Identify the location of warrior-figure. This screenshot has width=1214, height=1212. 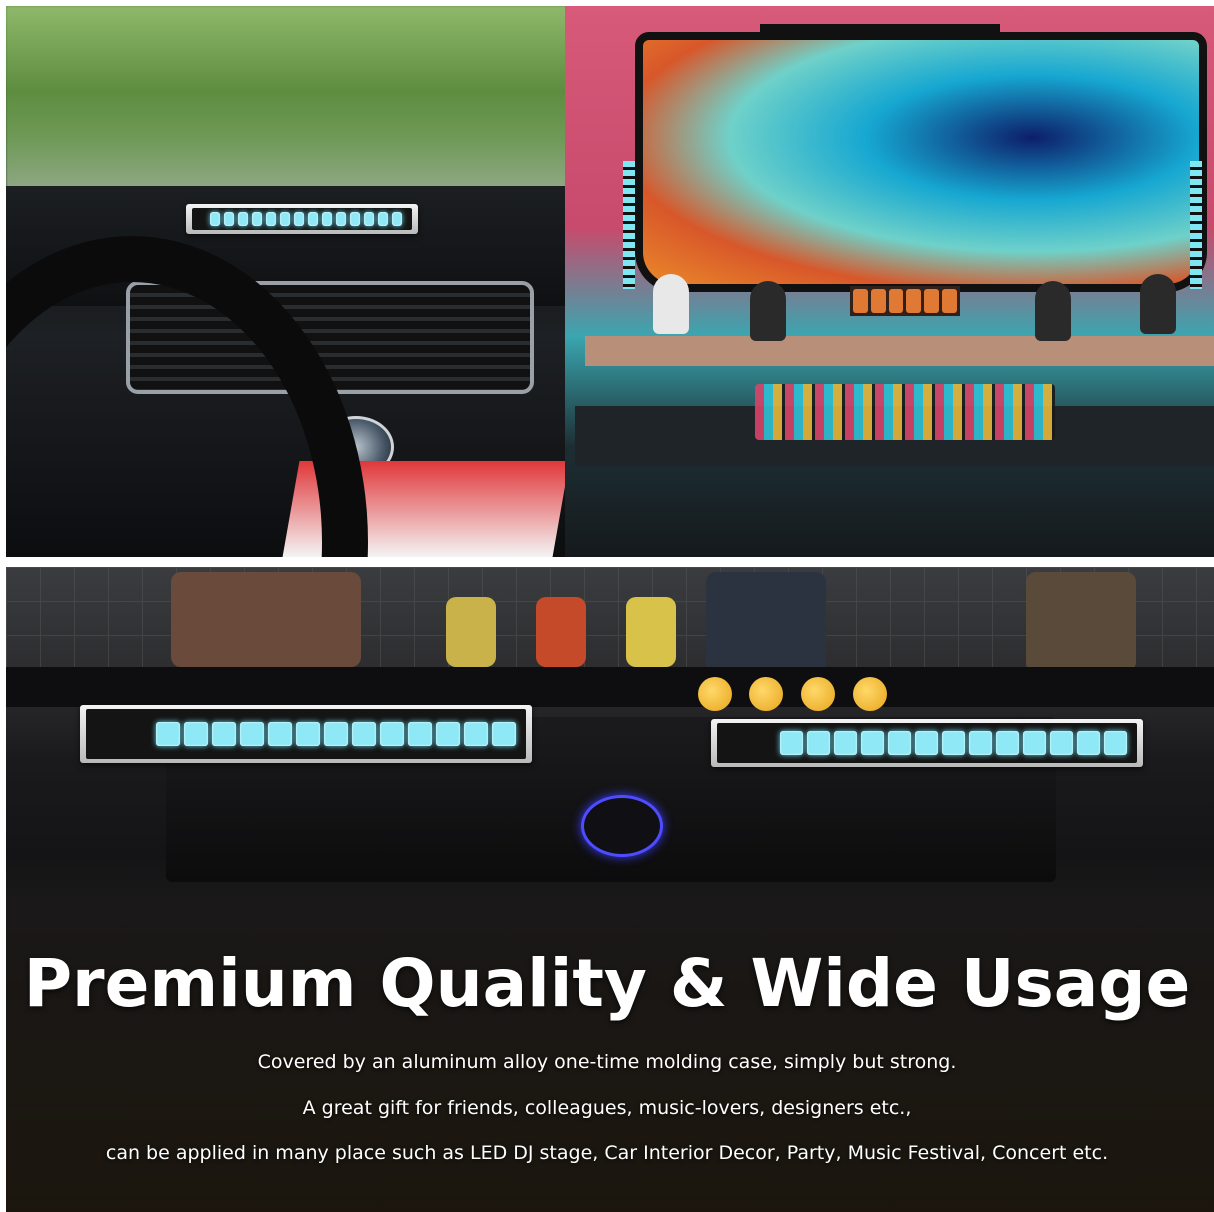
(1081, 622).